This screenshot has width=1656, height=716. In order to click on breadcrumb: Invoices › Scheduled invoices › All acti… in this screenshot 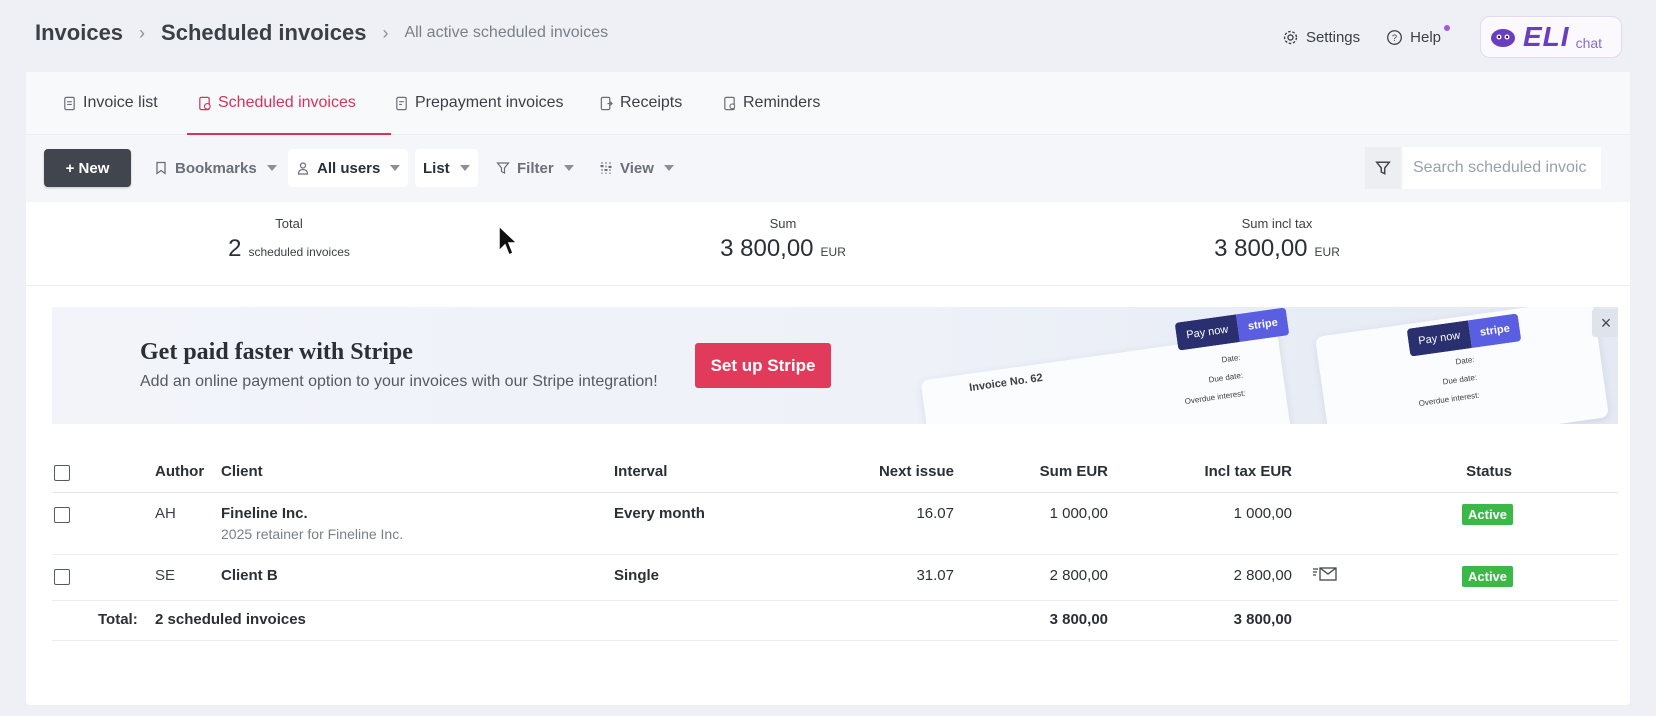, I will do `click(321, 33)`.